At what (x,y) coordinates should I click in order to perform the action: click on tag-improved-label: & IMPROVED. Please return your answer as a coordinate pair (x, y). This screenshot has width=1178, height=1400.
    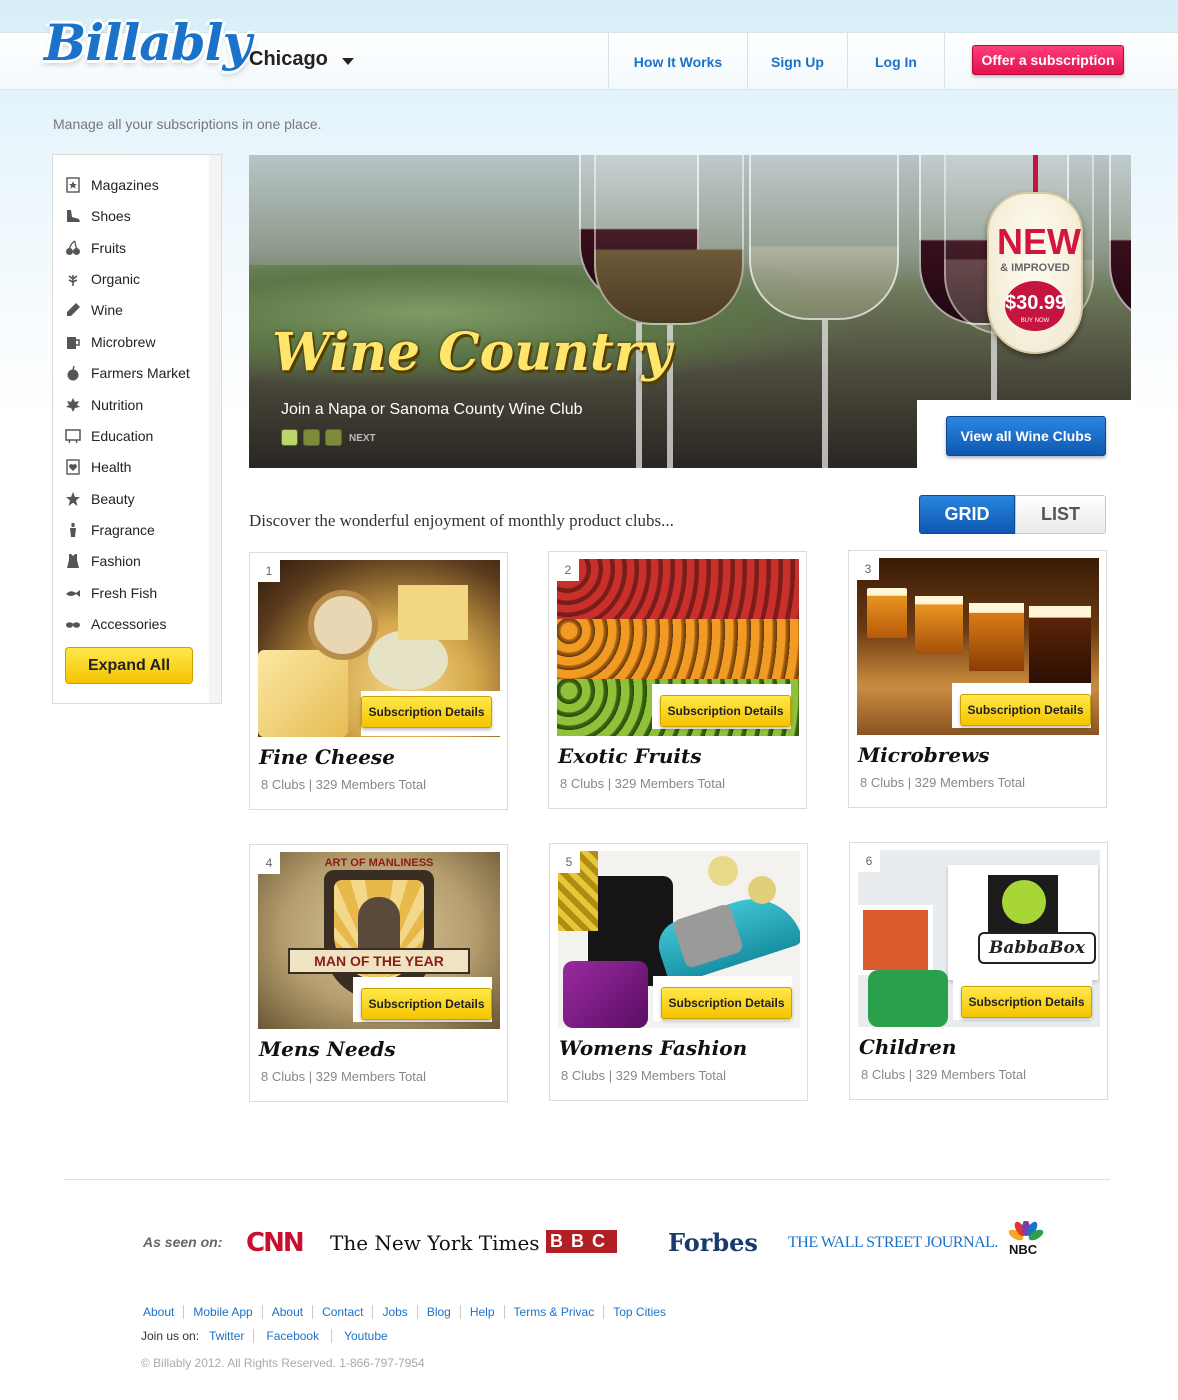
    Looking at the image, I should click on (1035, 268).